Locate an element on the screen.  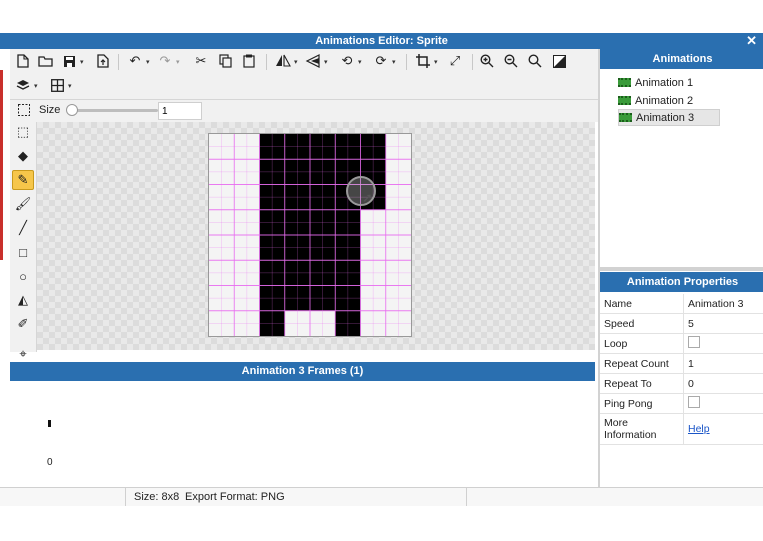
background-color-icon is located at coordinates (559, 61).